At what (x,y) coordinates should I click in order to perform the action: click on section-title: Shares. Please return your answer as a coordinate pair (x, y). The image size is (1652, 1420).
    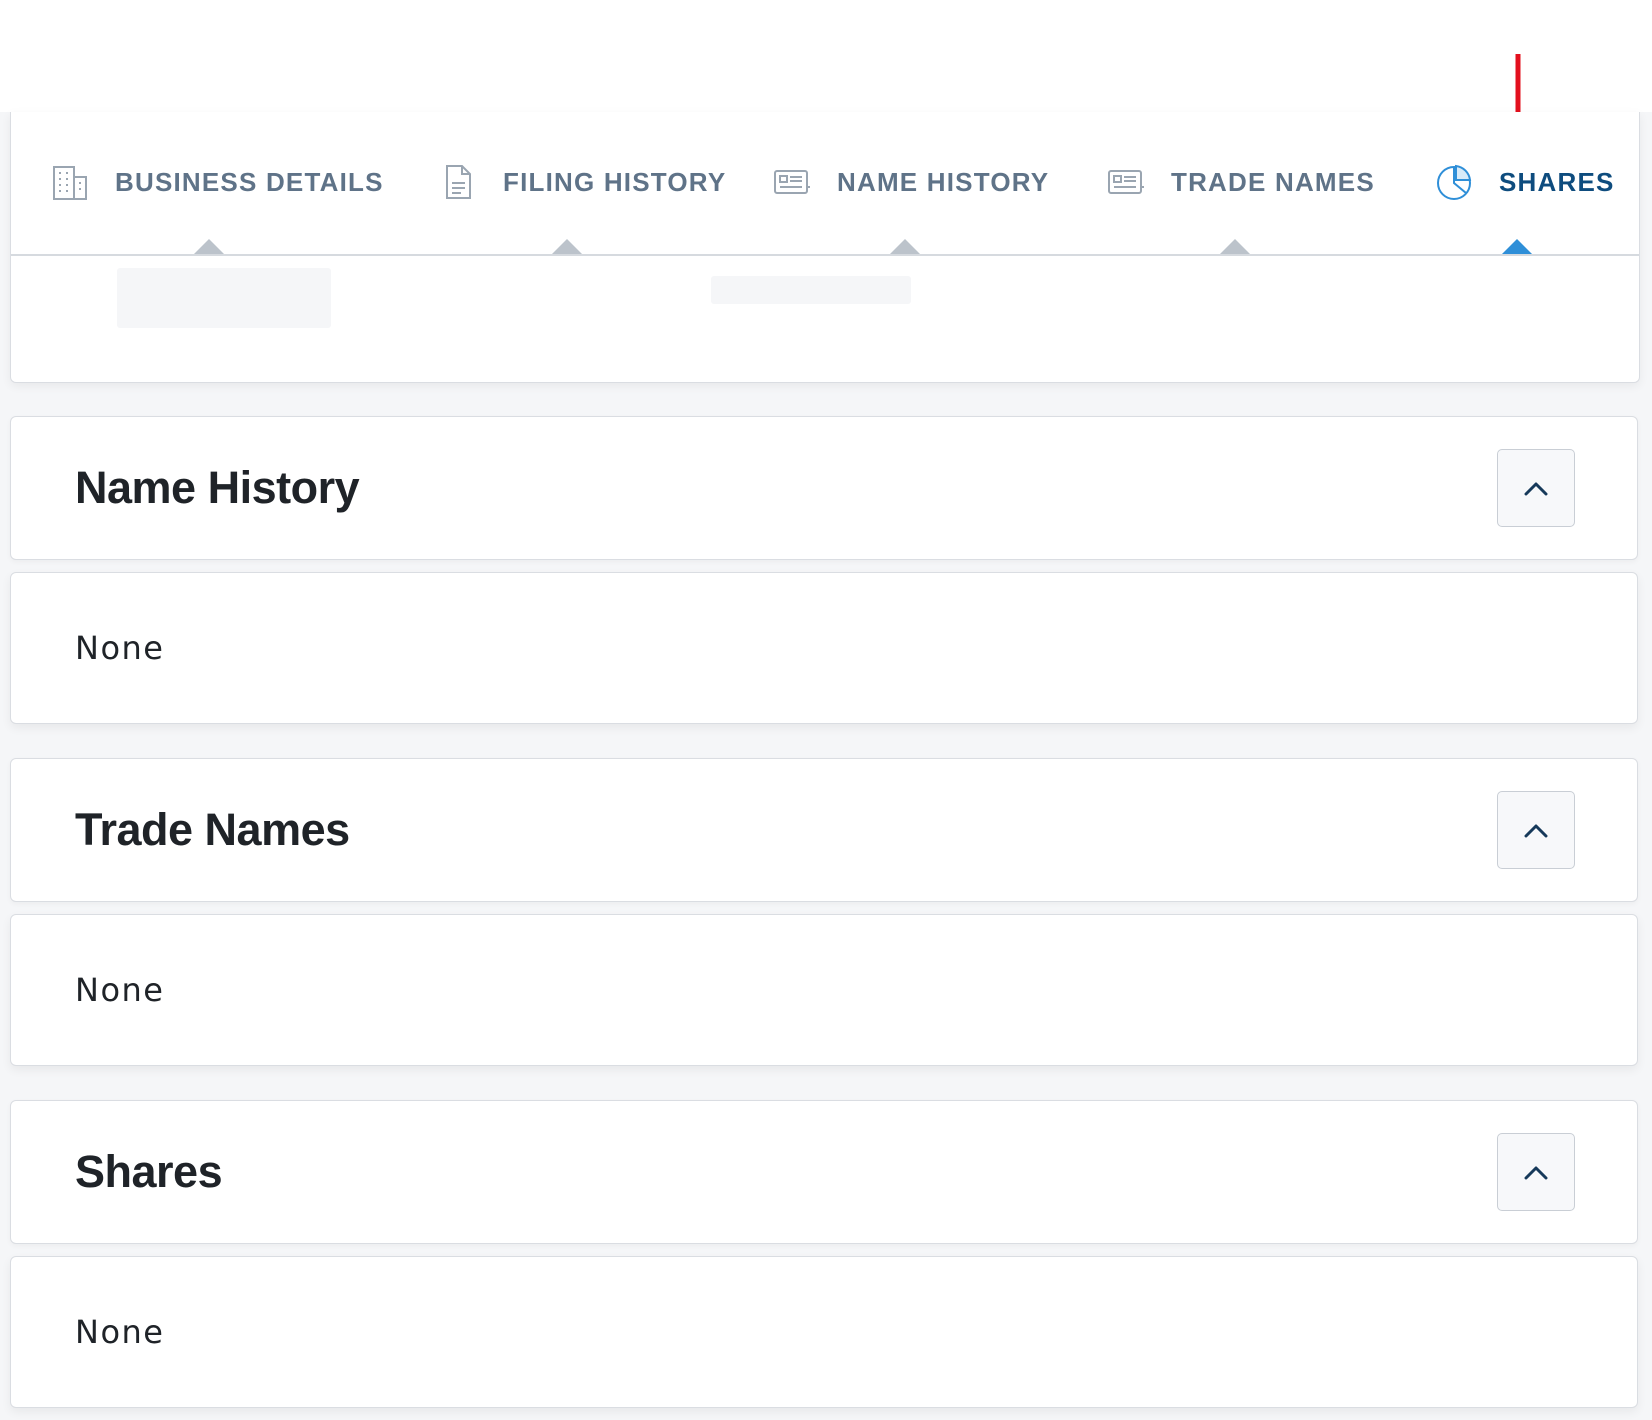
    Looking at the image, I should click on (149, 1171).